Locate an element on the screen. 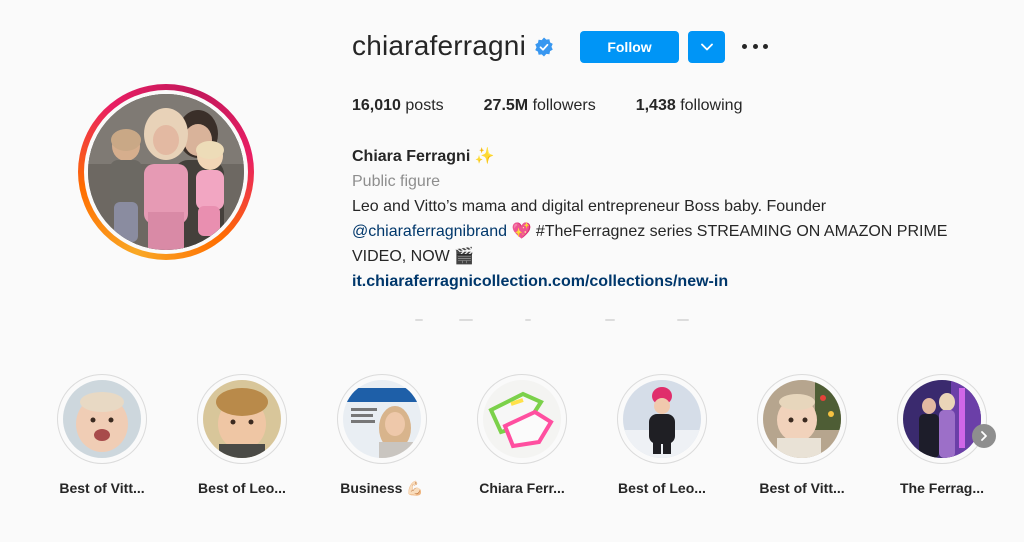 The height and width of the screenshot is (542, 1024). highlight-label: Business 💪🏻 is located at coordinates (382, 488).